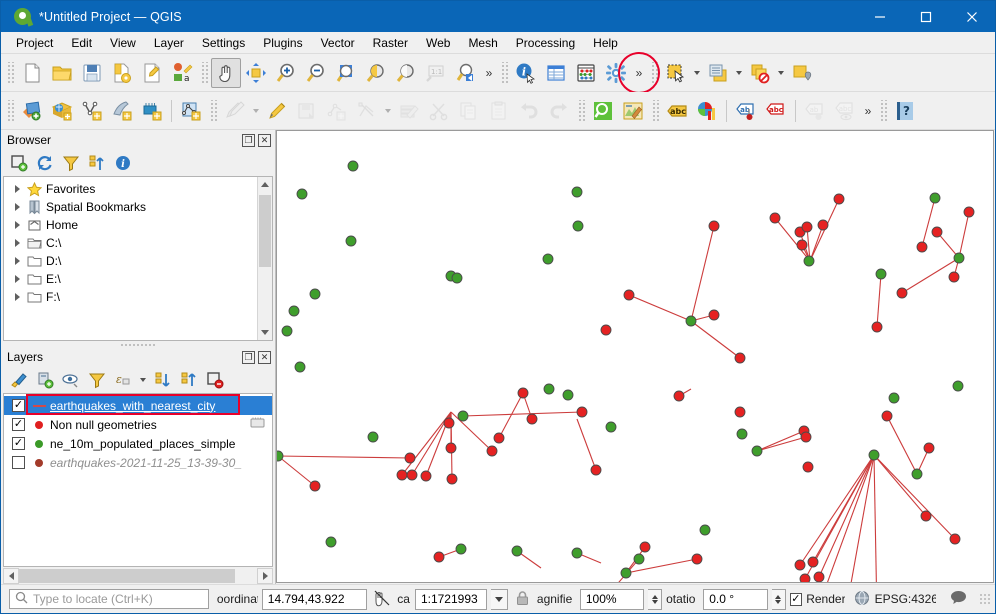 The image size is (996, 614). Describe the element at coordinates (655, 599) in the screenshot. I see `magnifier-spinner` at that location.